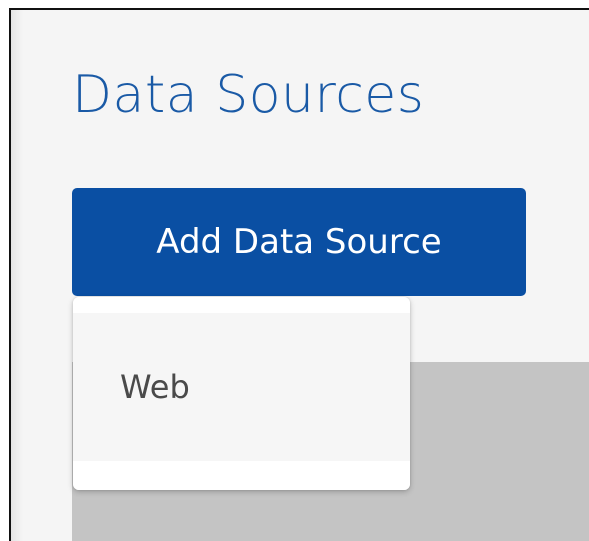  I want to click on frame-edge-shadow, so click(17, 275).